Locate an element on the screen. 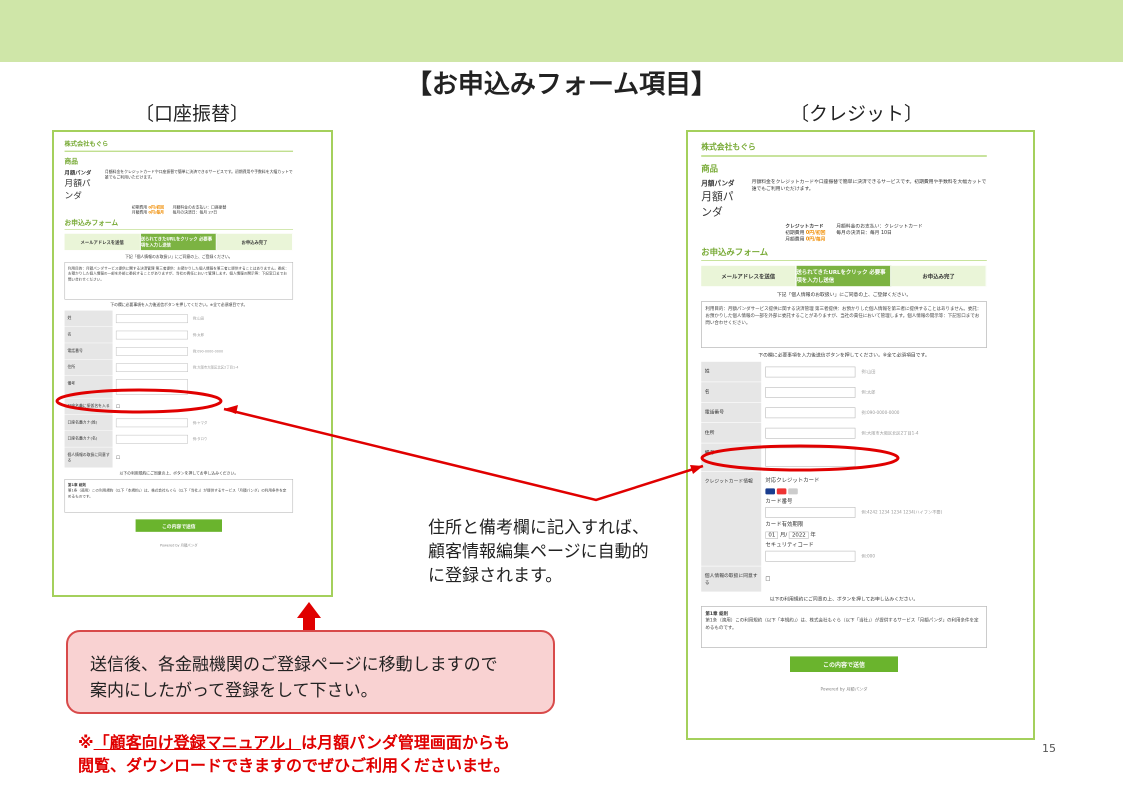 This screenshot has width=1123, height=794. manual-link: 「顧客向け登録マニュアル」 is located at coordinates (198, 742).